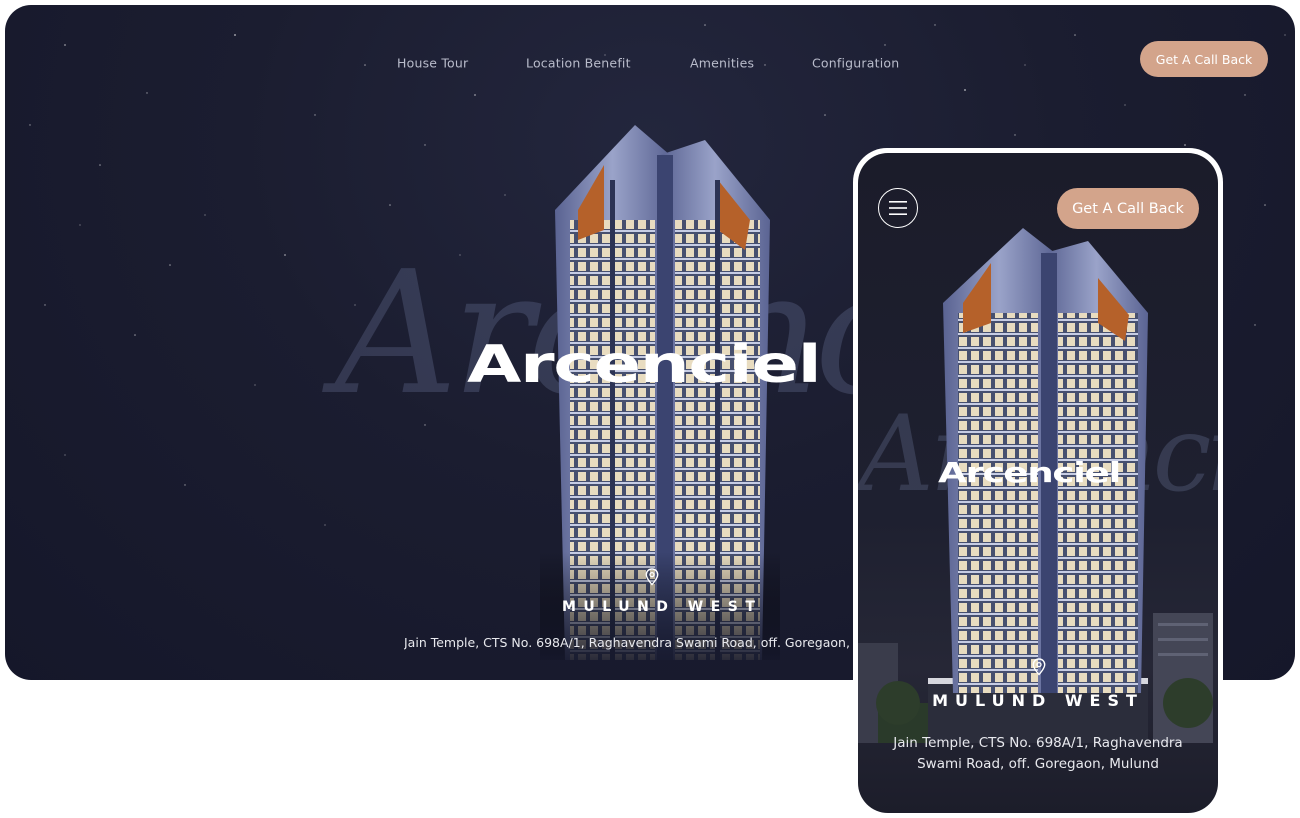 This screenshot has width=1300, height=818. I want to click on nav-link-configuration: Configuration, so click(855, 63).